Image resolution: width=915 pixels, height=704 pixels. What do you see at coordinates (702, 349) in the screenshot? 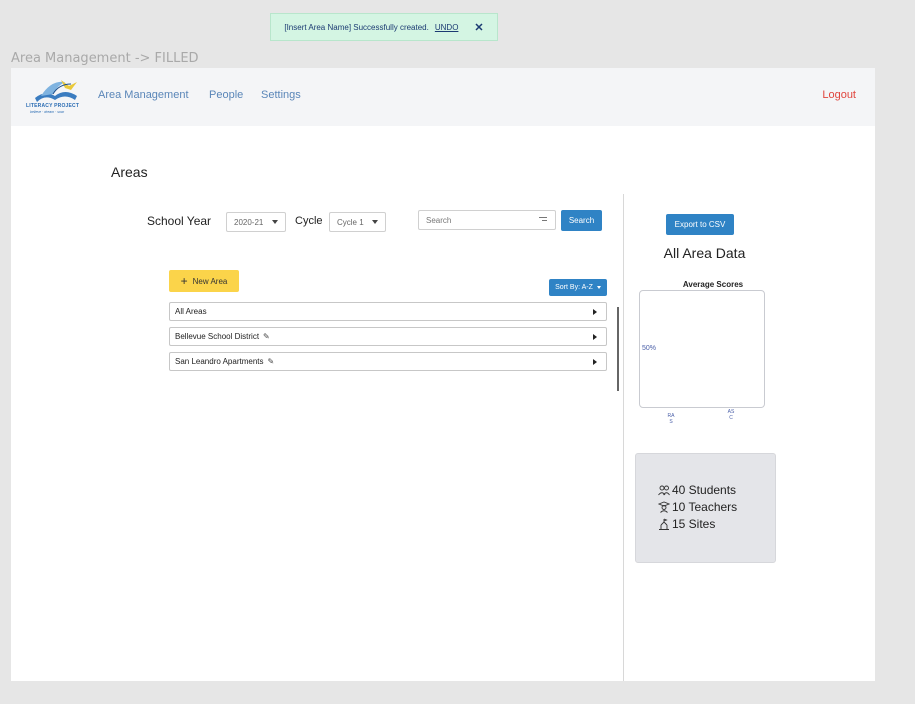
I see `average-scores-chart` at bounding box center [702, 349].